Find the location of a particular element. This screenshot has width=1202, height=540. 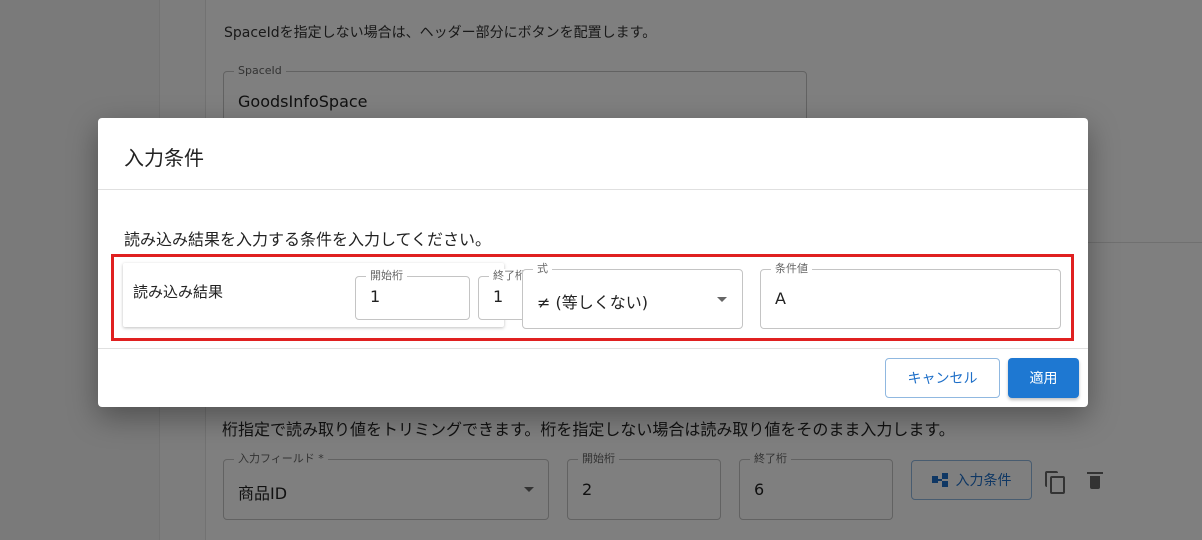

dialog-header-divider is located at coordinates (593, 189).